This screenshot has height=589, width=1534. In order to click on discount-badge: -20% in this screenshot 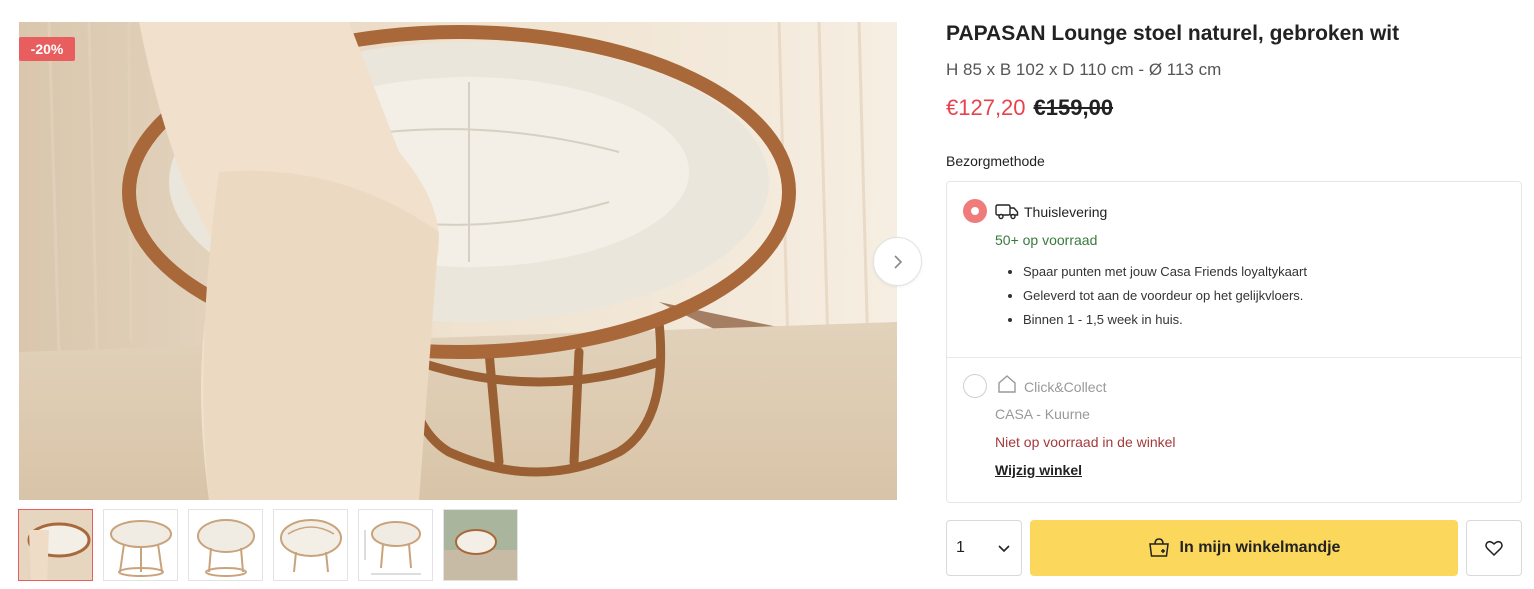, I will do `click(47, 49)`.